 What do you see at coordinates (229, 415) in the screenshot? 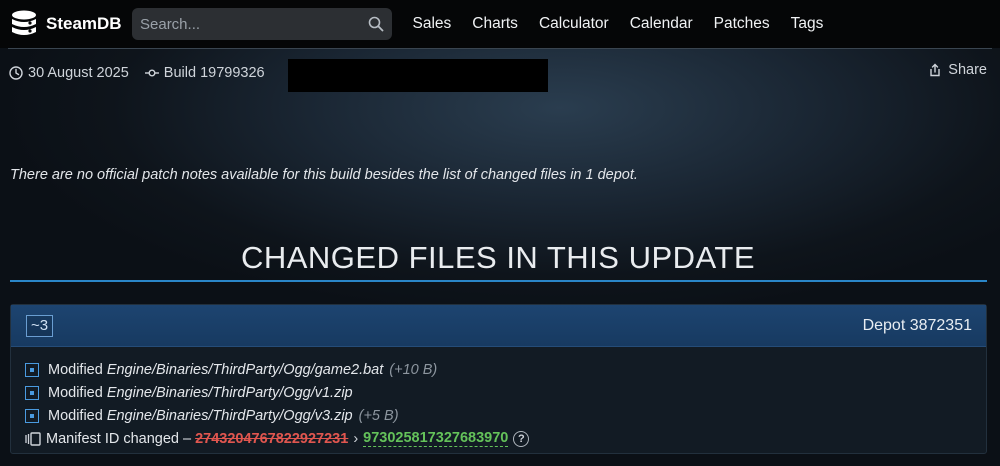
I see `file-path: Engine/Binaries/ThirdParty/Ogg/v3.zip` at bounding box center [229, 415].